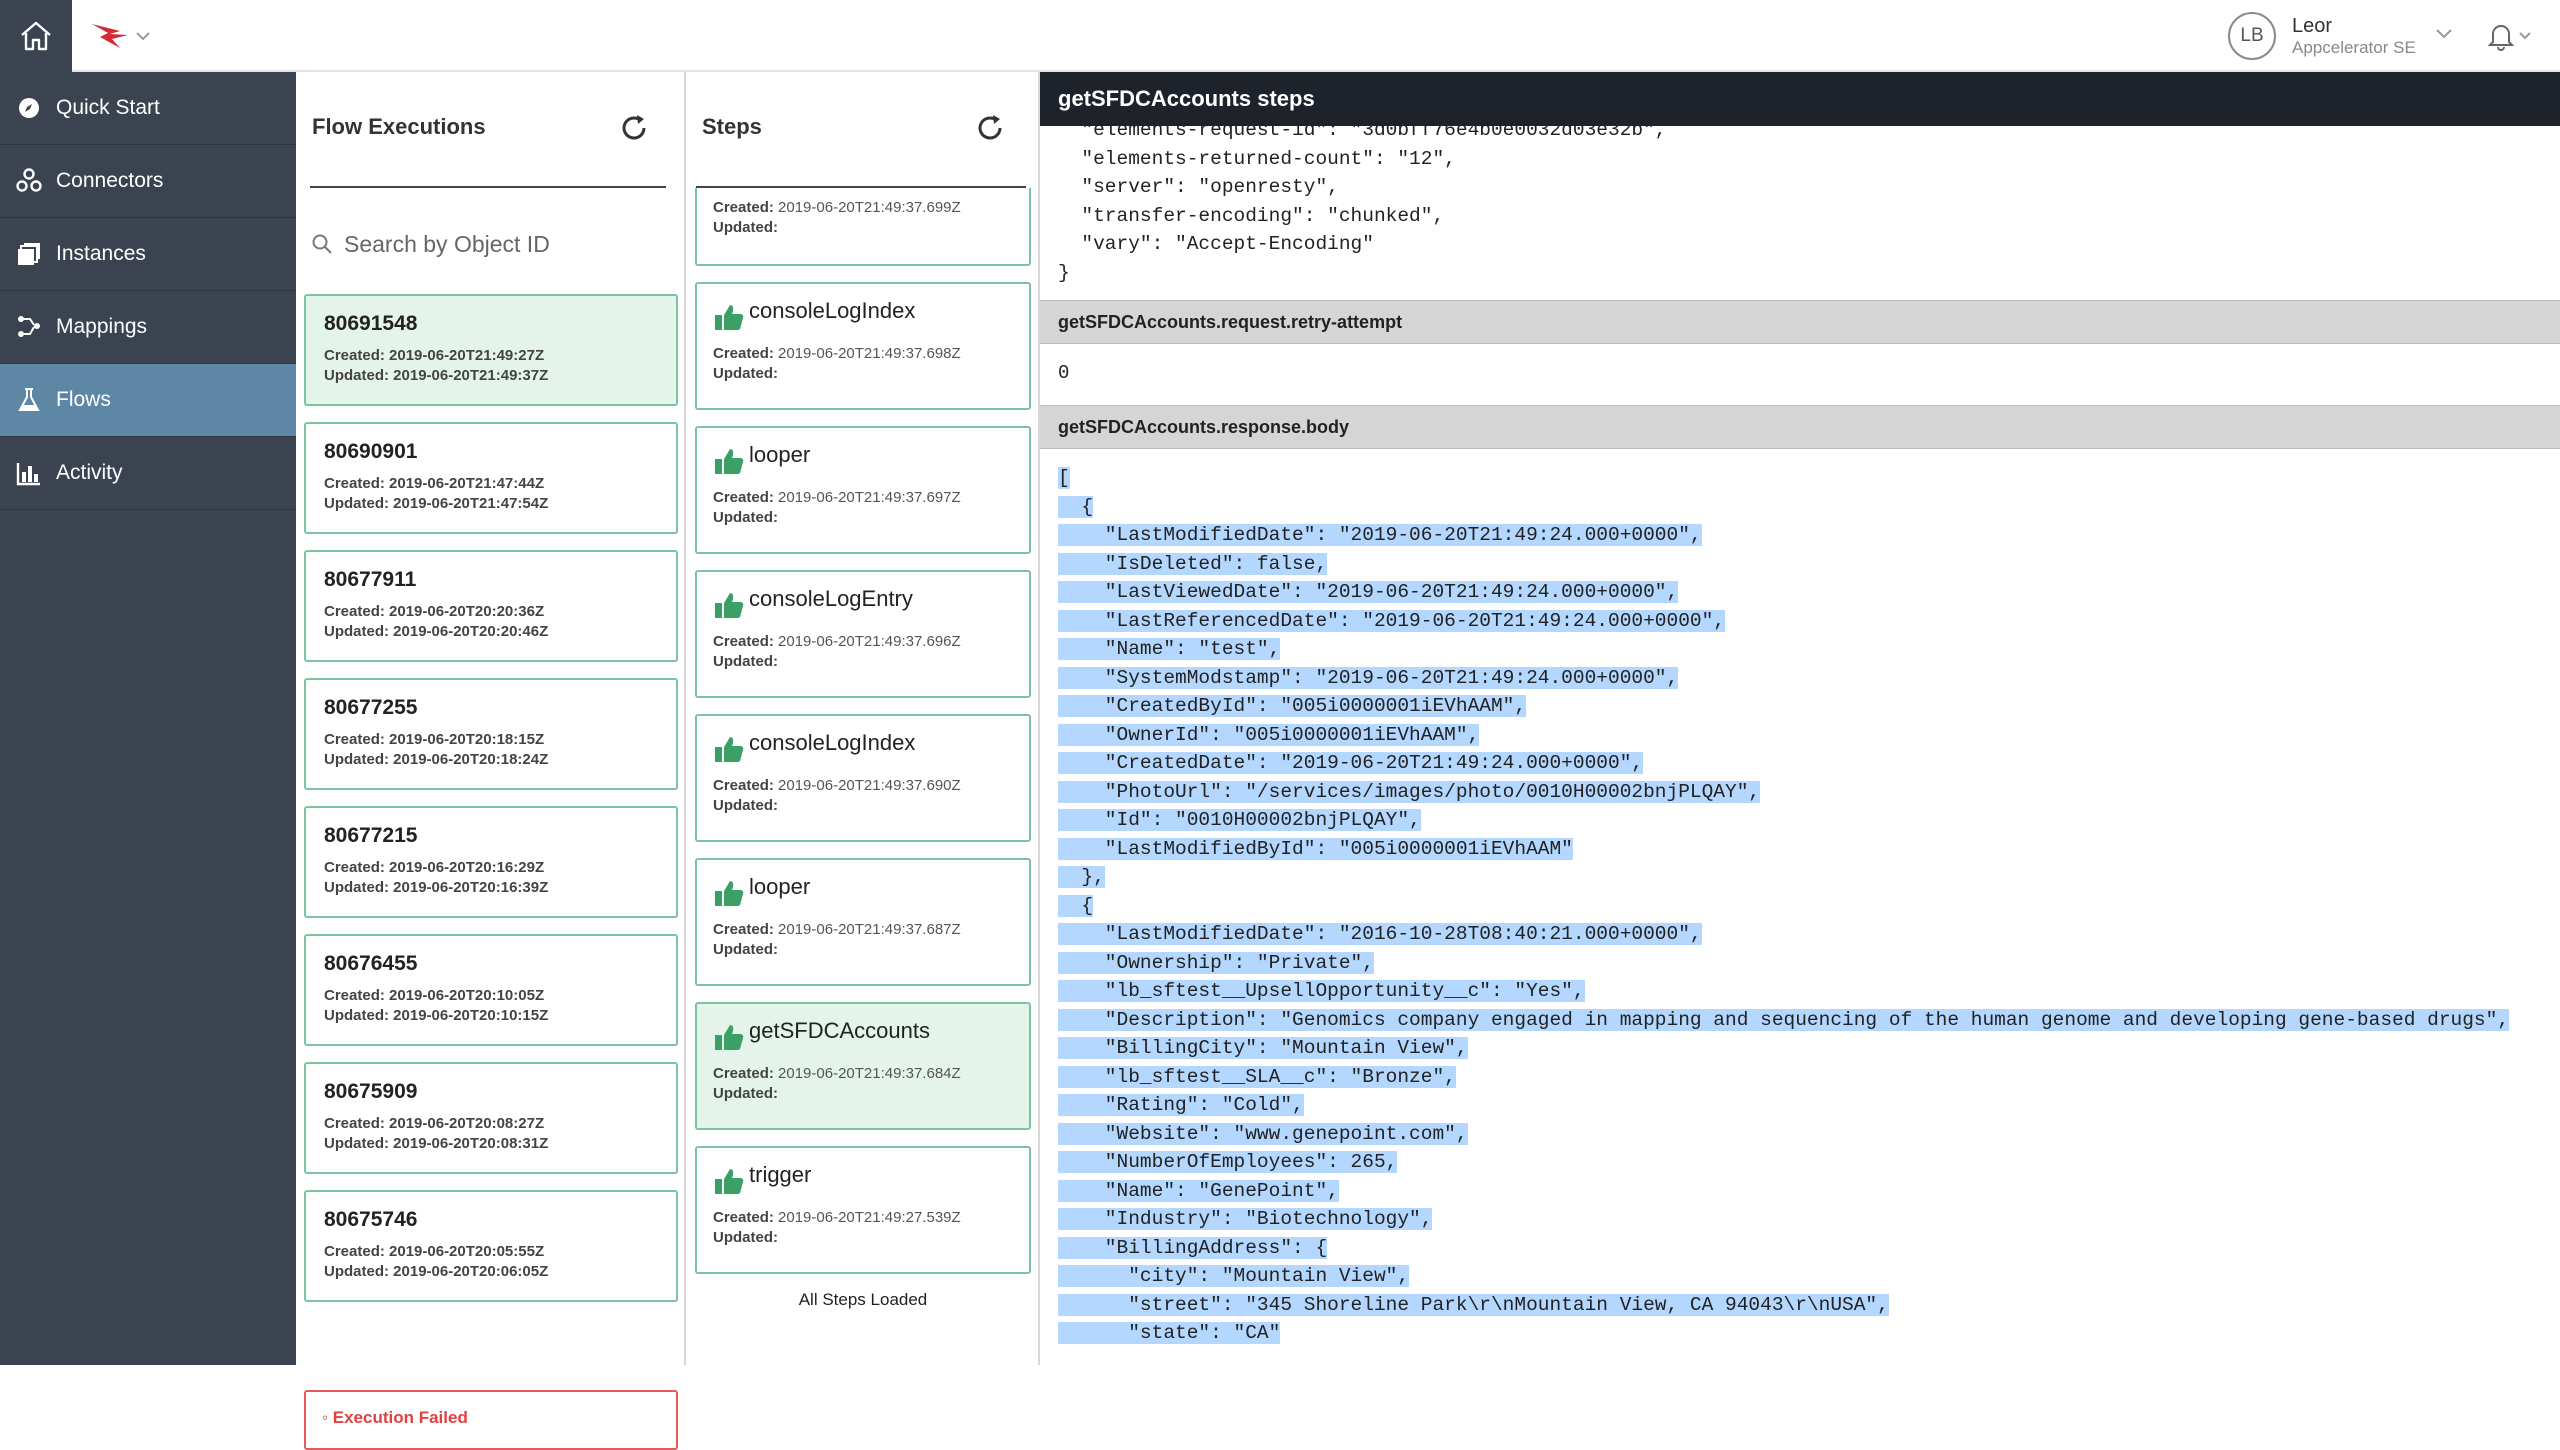 This screenshot has height=1450, width=2560. I want to click on selected-text: "Website": "www.genepoint.com",, so click(1263, 1133).